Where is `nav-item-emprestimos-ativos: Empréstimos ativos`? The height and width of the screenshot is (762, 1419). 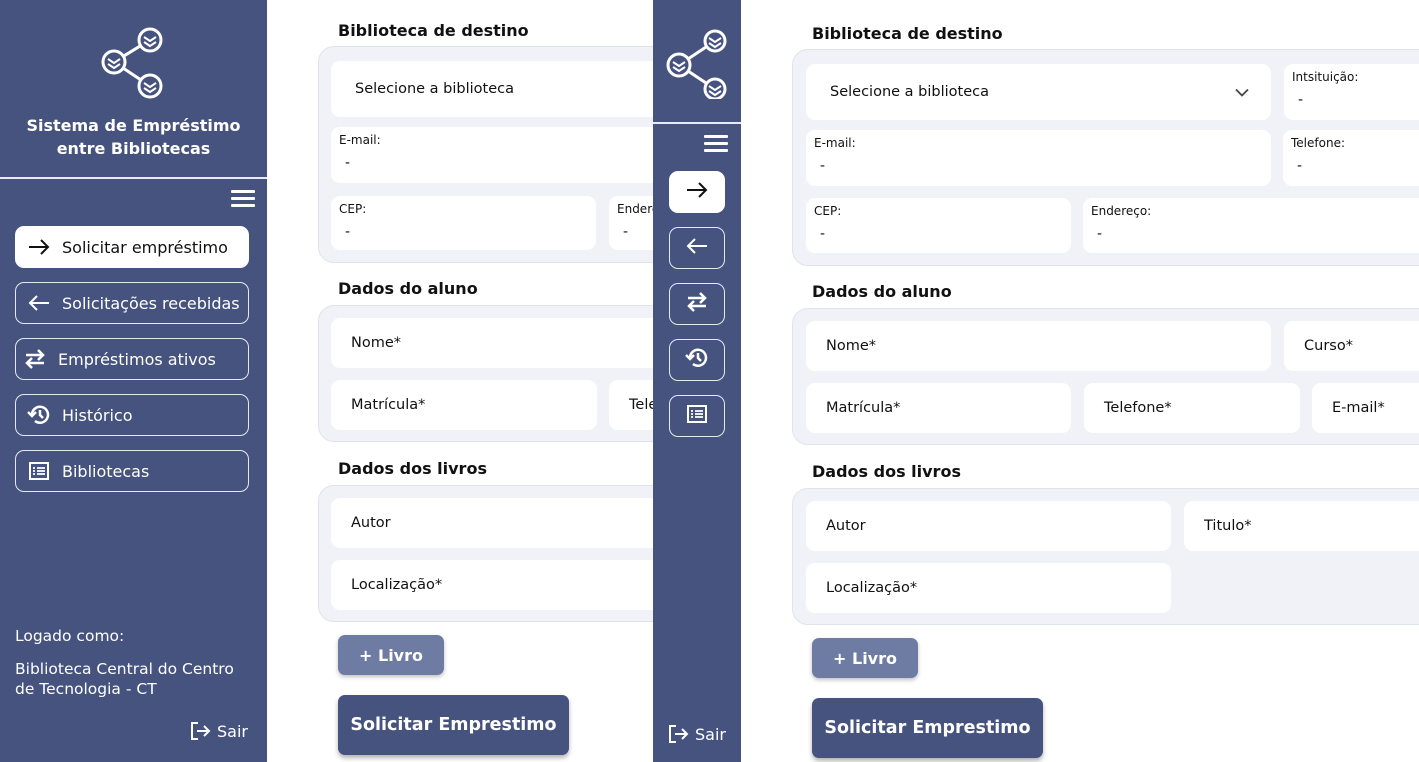 nav-item-emprestimos-ativos: Empréstimos ativos is located at coordinates (132, 359).